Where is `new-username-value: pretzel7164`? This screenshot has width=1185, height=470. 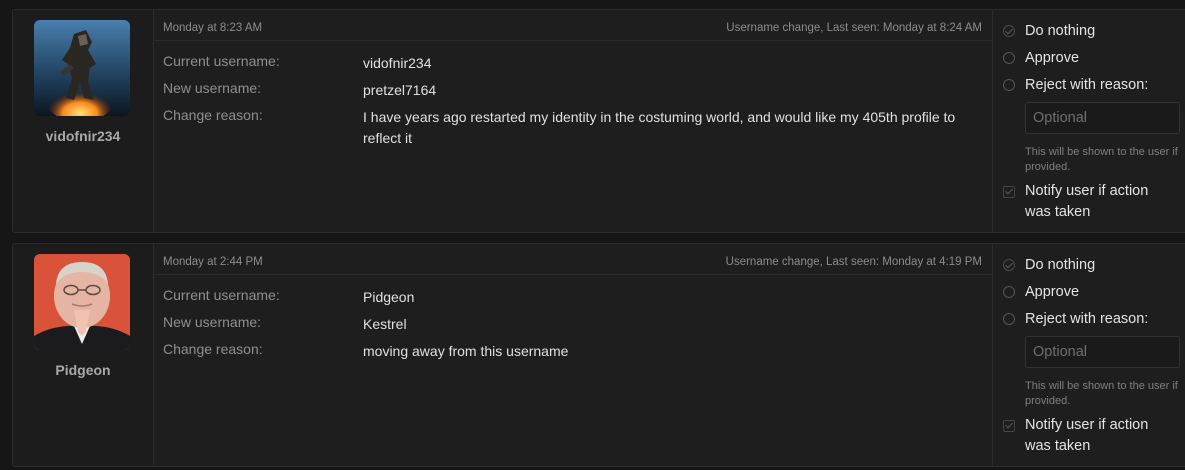 new-username-value: pretzel7164 is located at coordinates (400, 90).